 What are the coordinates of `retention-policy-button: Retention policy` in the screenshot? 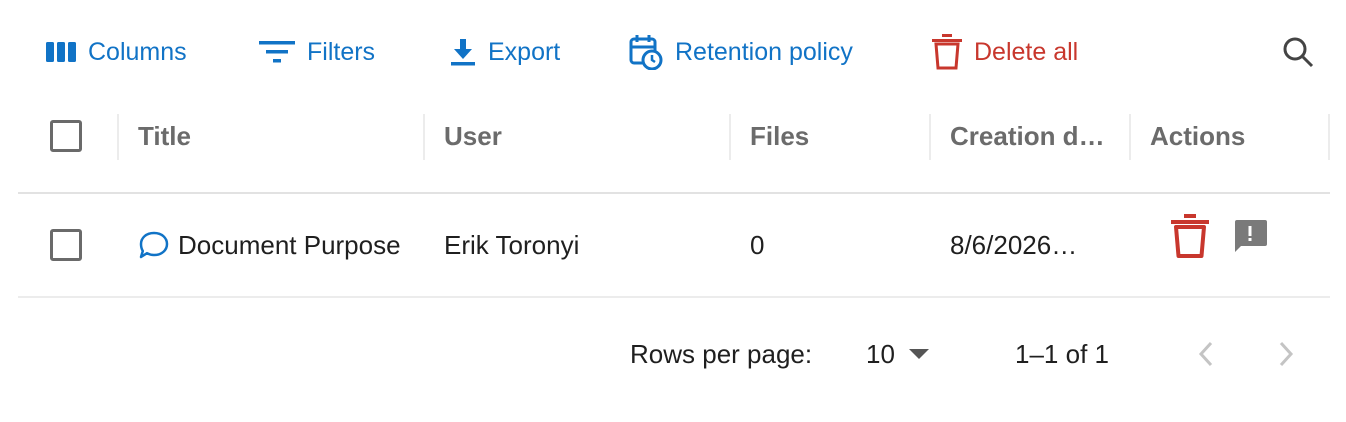 It's located at (741, 52).